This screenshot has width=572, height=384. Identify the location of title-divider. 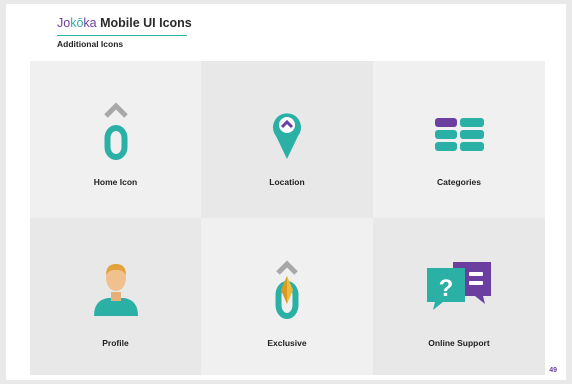
(122, 35).